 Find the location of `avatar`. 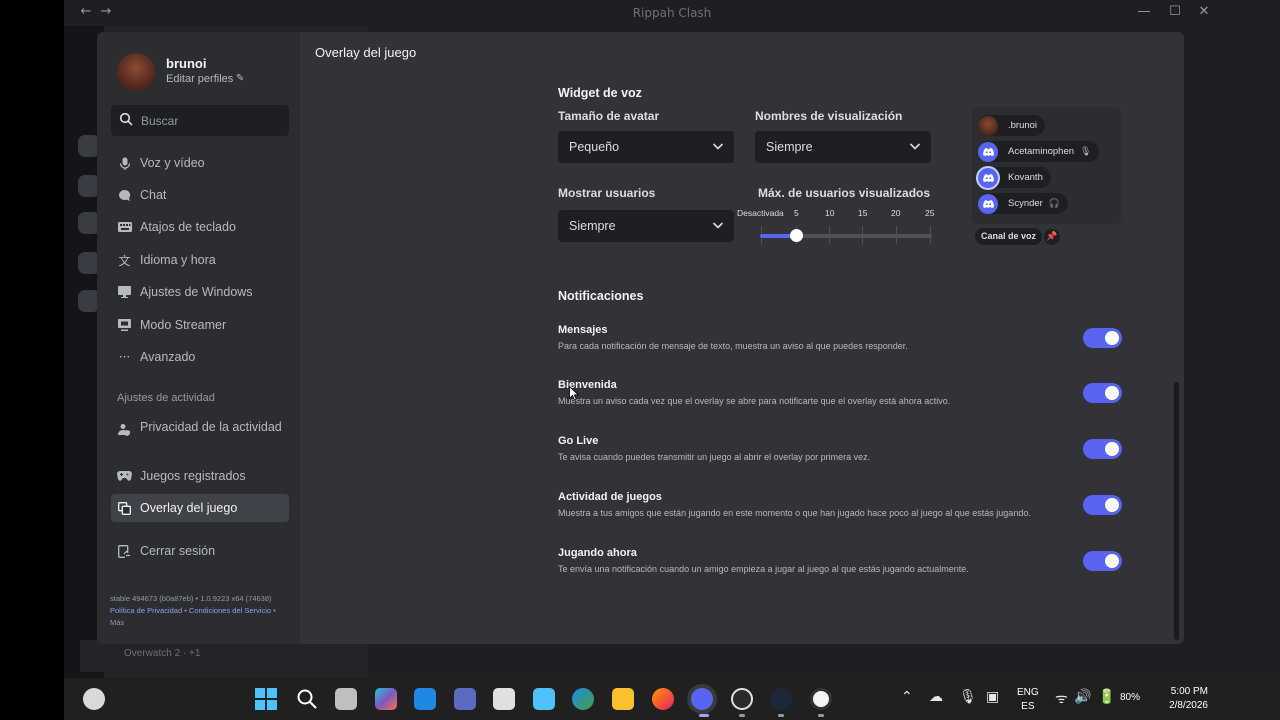

avatar is located at coordinates (136, 72).